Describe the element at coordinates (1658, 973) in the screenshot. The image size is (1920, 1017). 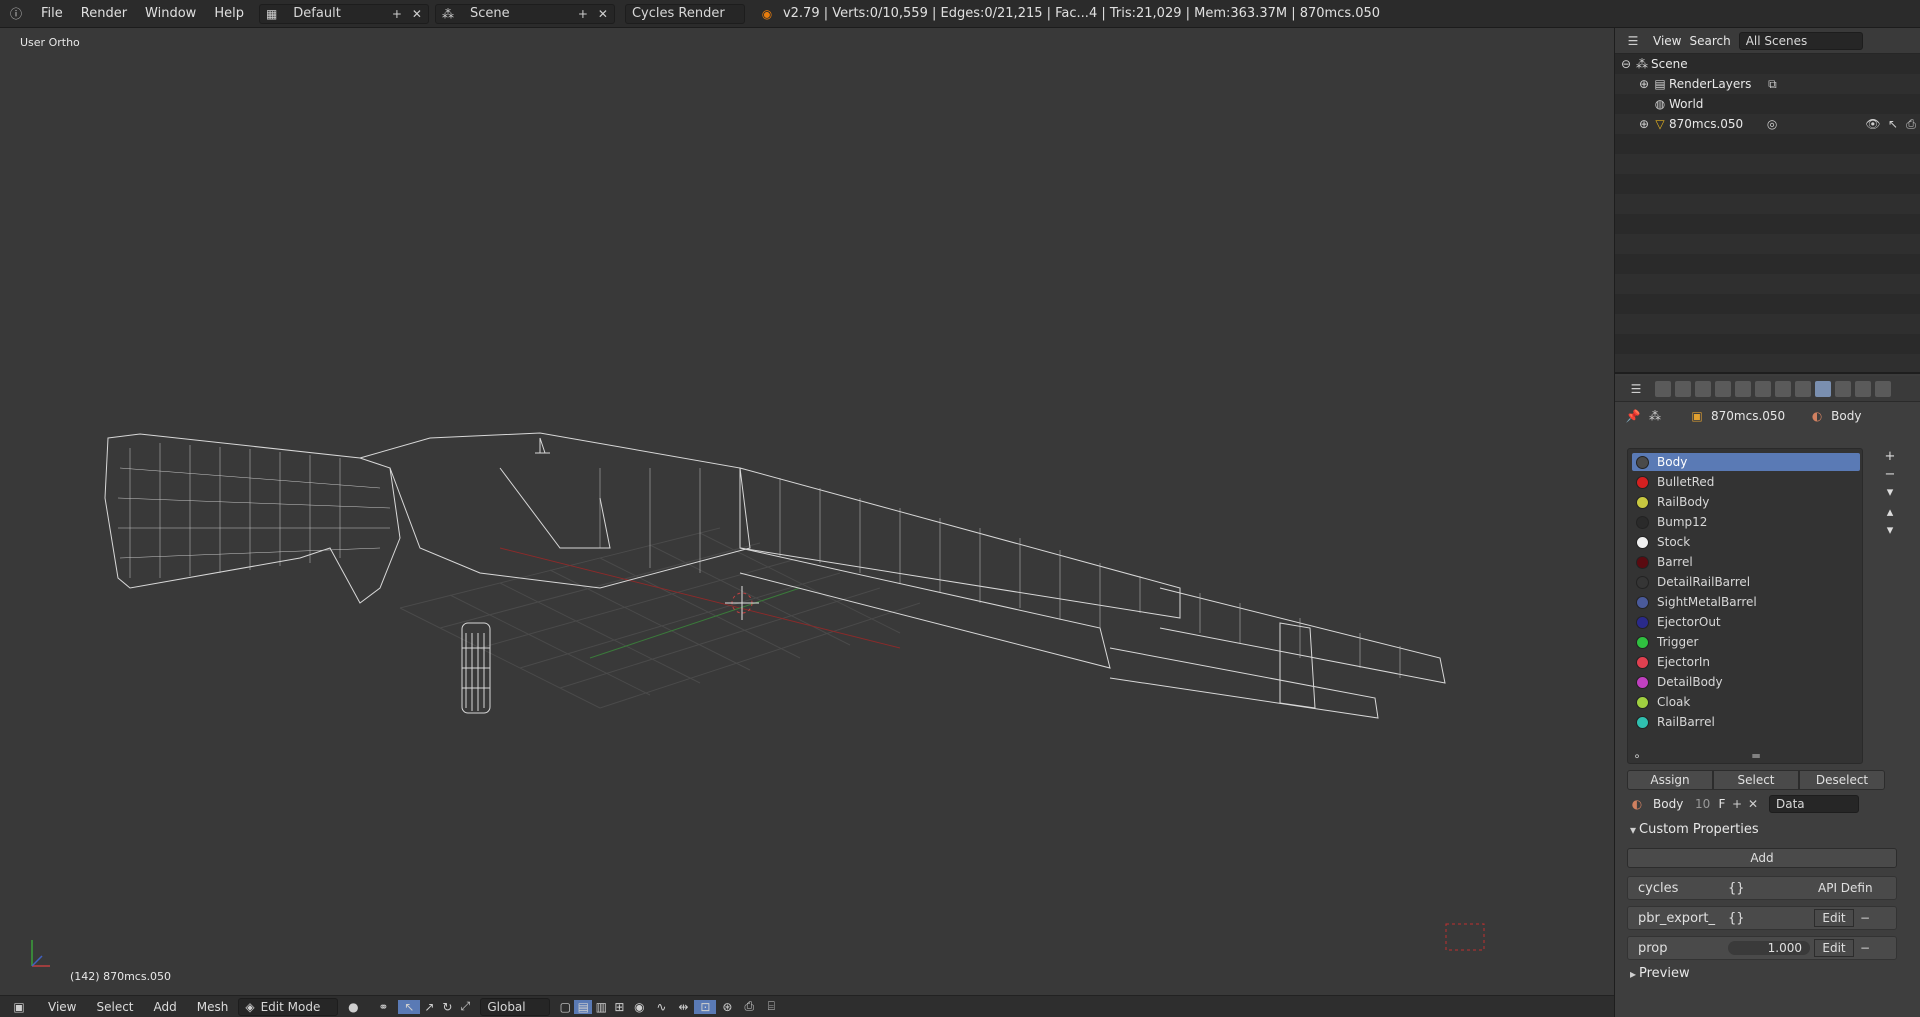
I see `preview-header: ▸ Preview` at that location.